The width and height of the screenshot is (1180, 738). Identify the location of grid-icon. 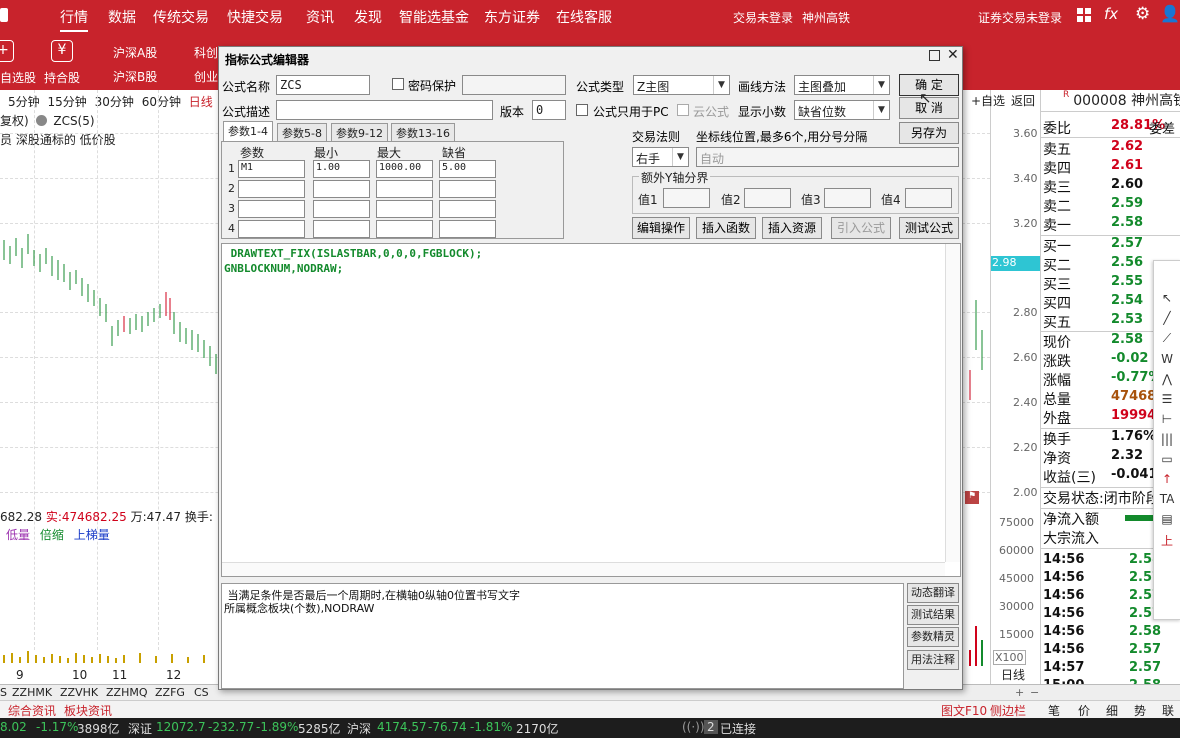
(1084, 15).